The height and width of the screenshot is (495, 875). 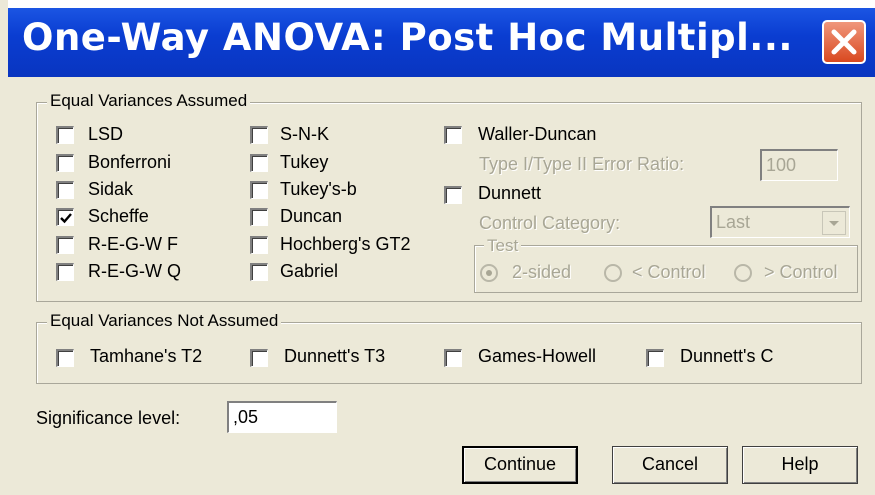 I want to click on checkbox-label: Waller-Duncan, so click(x=537, y=134).